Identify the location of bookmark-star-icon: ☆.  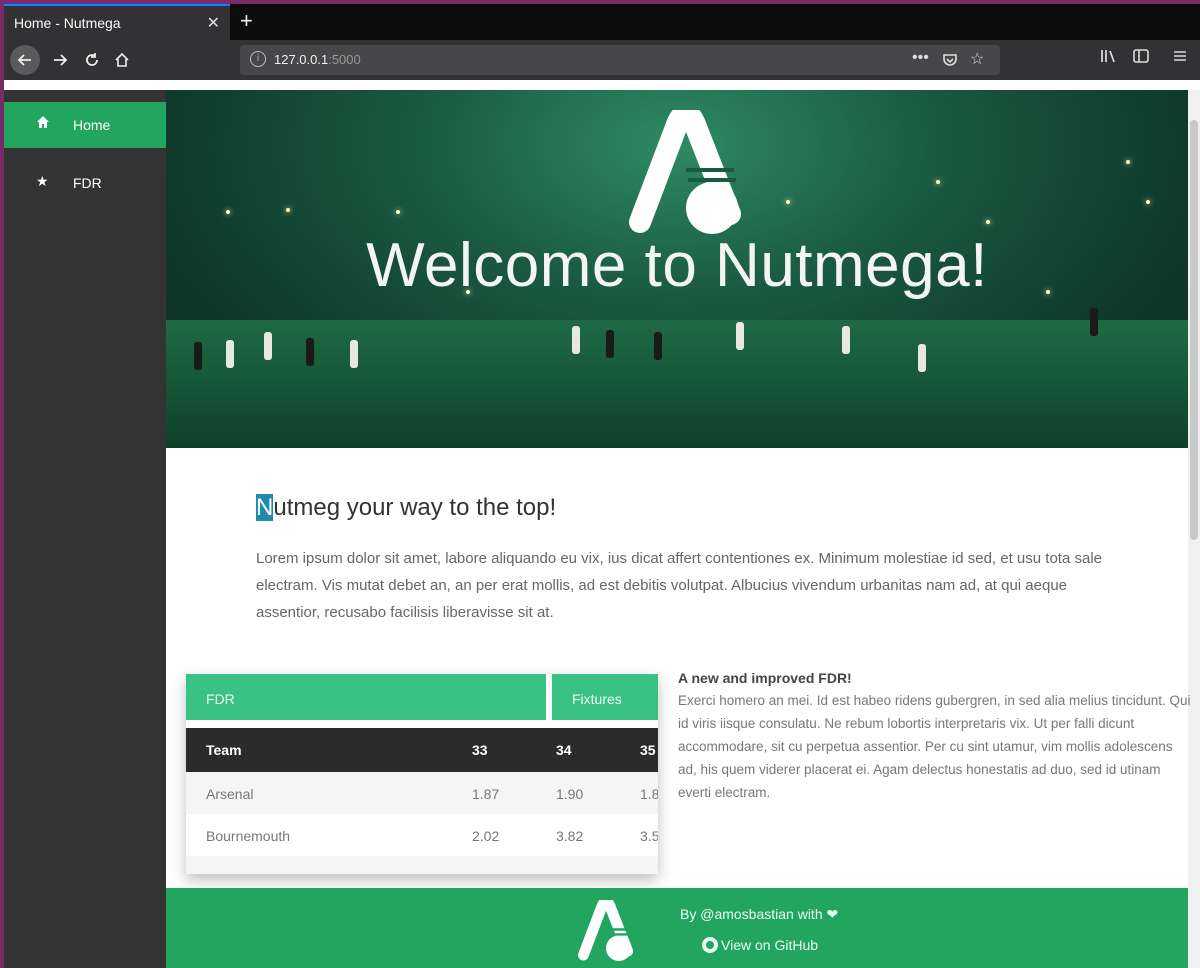
(977, 59).